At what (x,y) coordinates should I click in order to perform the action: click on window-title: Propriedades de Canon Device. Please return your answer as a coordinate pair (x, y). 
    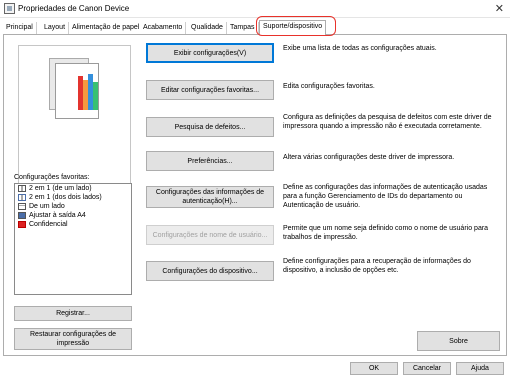
    Looking at the image, I should click on (74, 8).